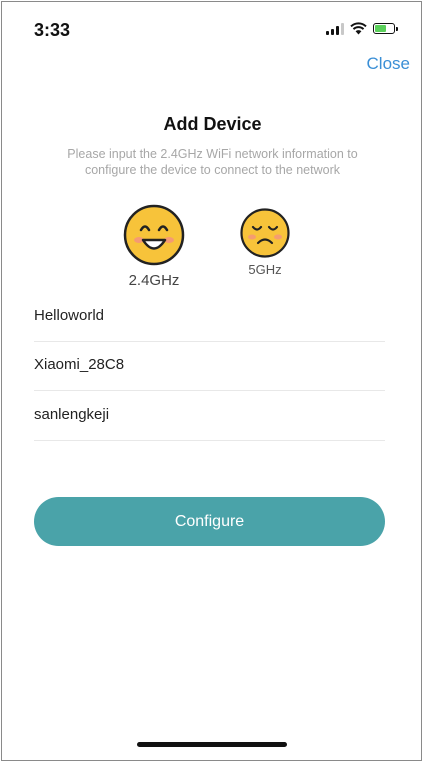 The width and height of the screenshot is (425, 764). I want to click on band-label-5ghz: 5GHz, so click(265, 269).